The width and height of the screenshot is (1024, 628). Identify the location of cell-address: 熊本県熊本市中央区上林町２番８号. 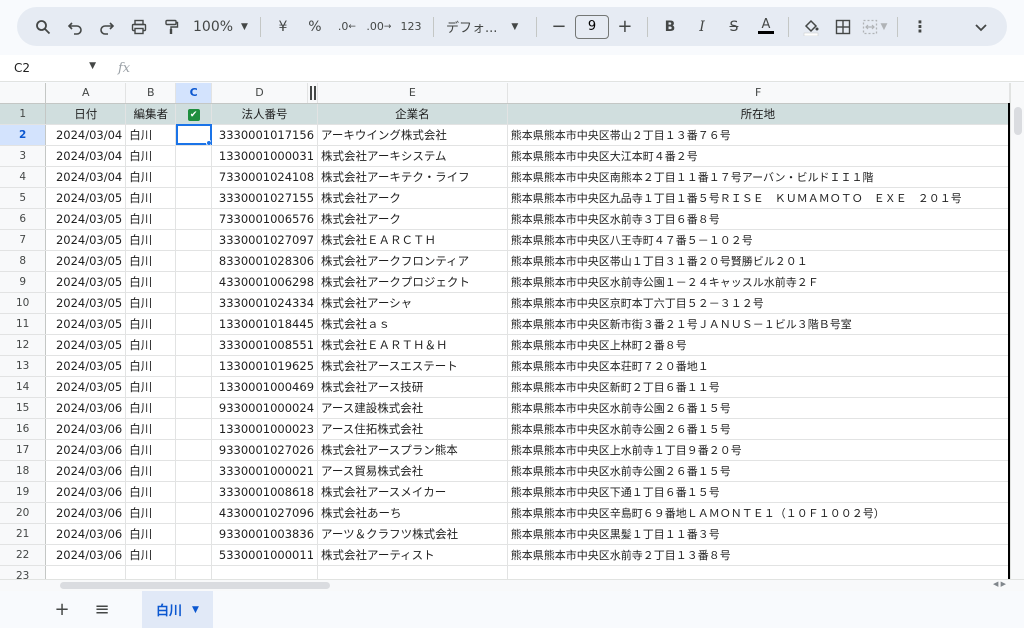
(758, 345).